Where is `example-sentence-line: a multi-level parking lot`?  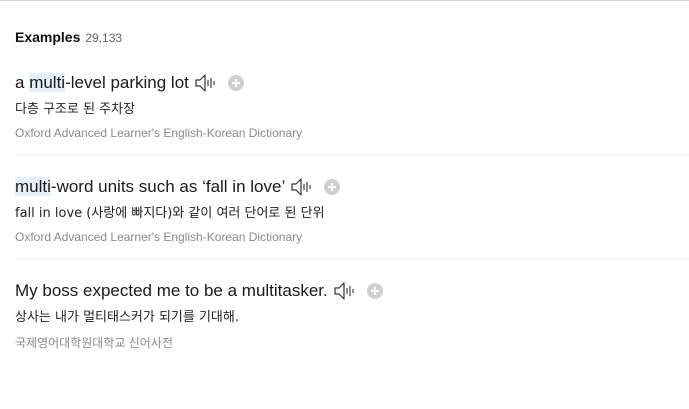 example-sentence-line: a multi-level parking lot is located at coordinates (352, 83).